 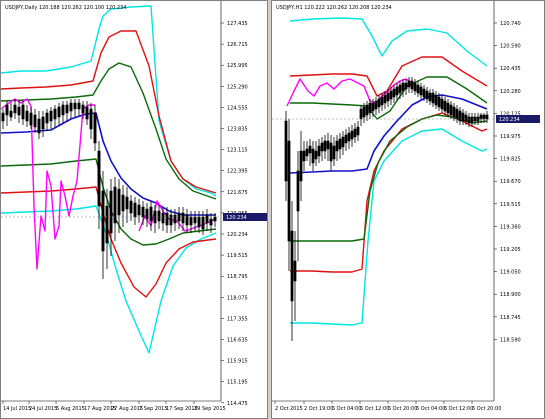 What do you see at coordinates (388, 134) in the screenshot?
I see `middle-line` at bounding box center [388, 134].